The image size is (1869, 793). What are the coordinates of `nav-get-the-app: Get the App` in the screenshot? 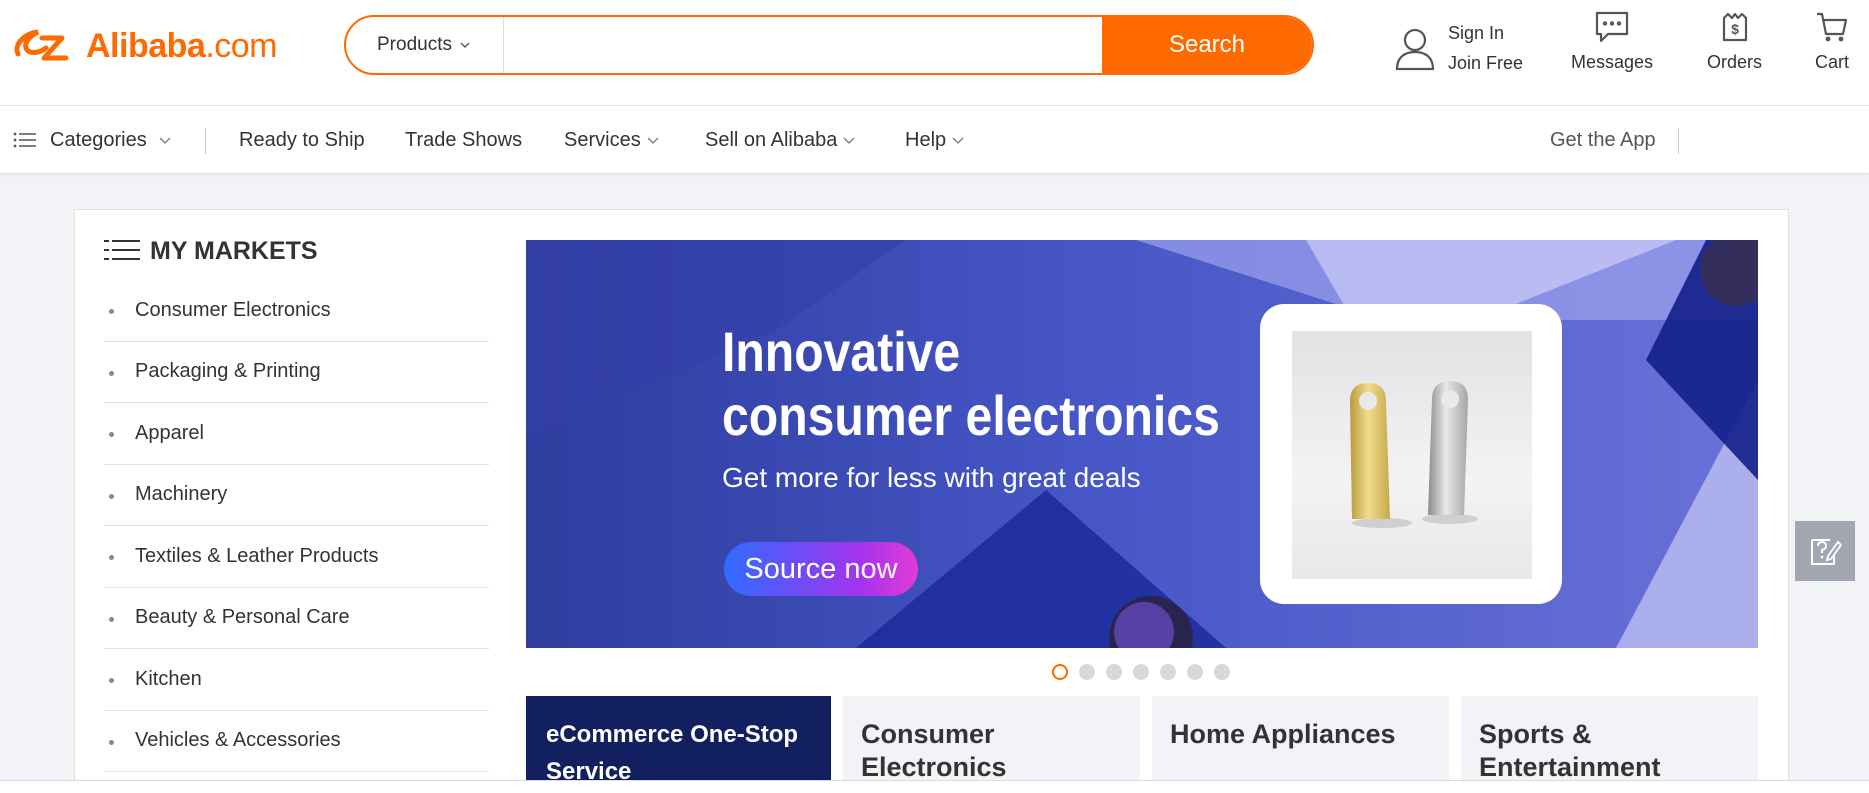 It's located at (1603, 140).